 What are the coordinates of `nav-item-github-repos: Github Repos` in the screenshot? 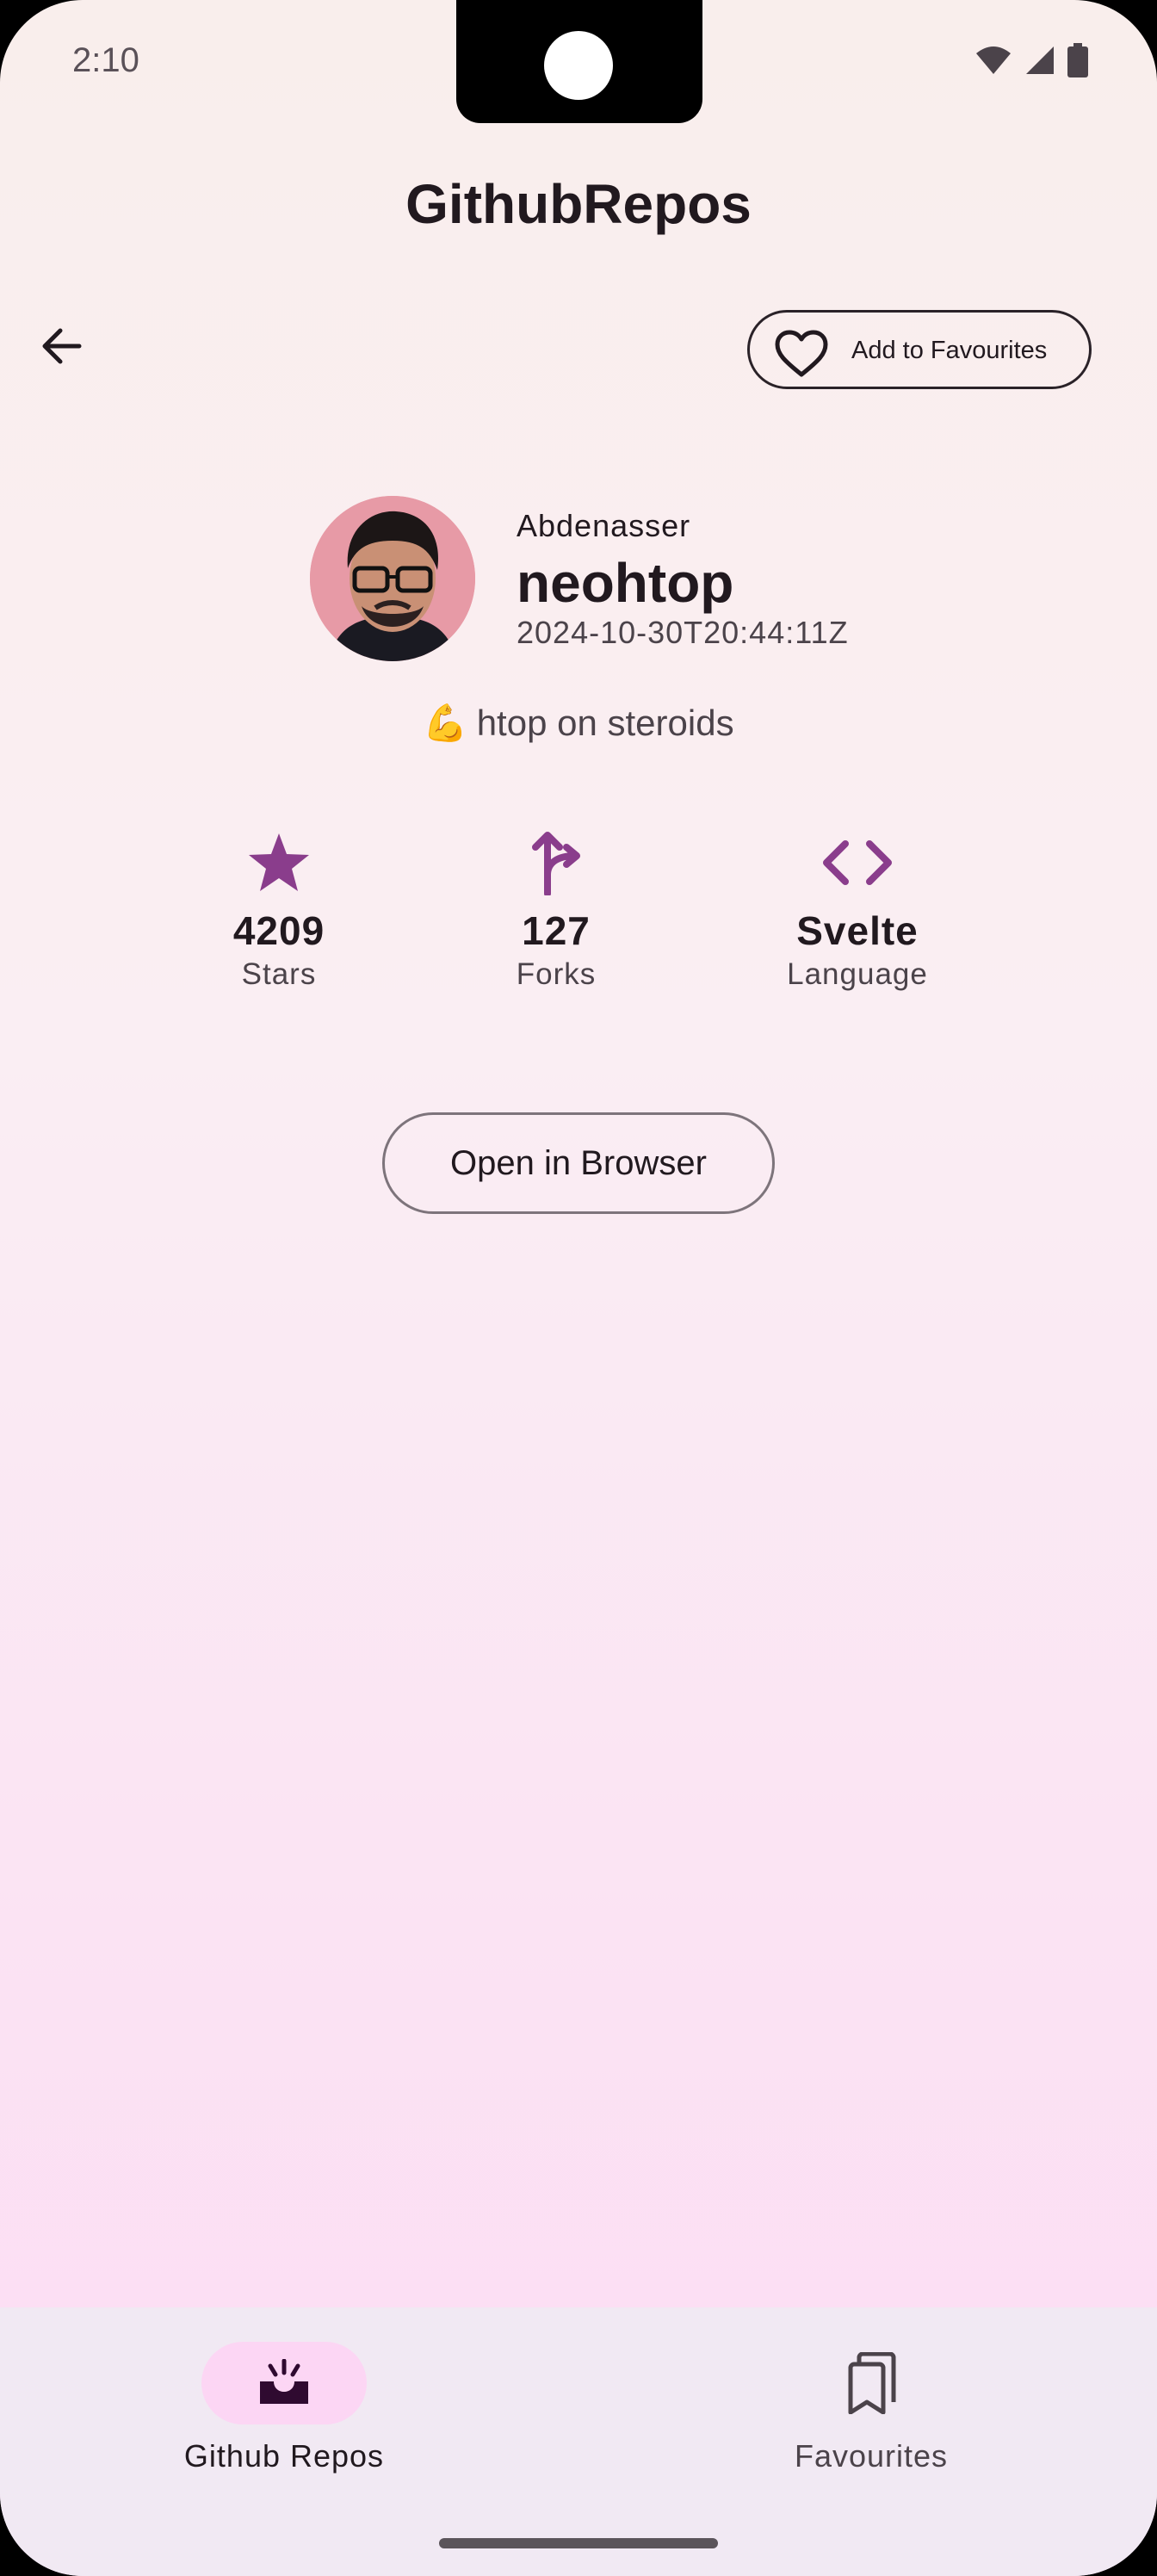 It's located at (284, 2408).